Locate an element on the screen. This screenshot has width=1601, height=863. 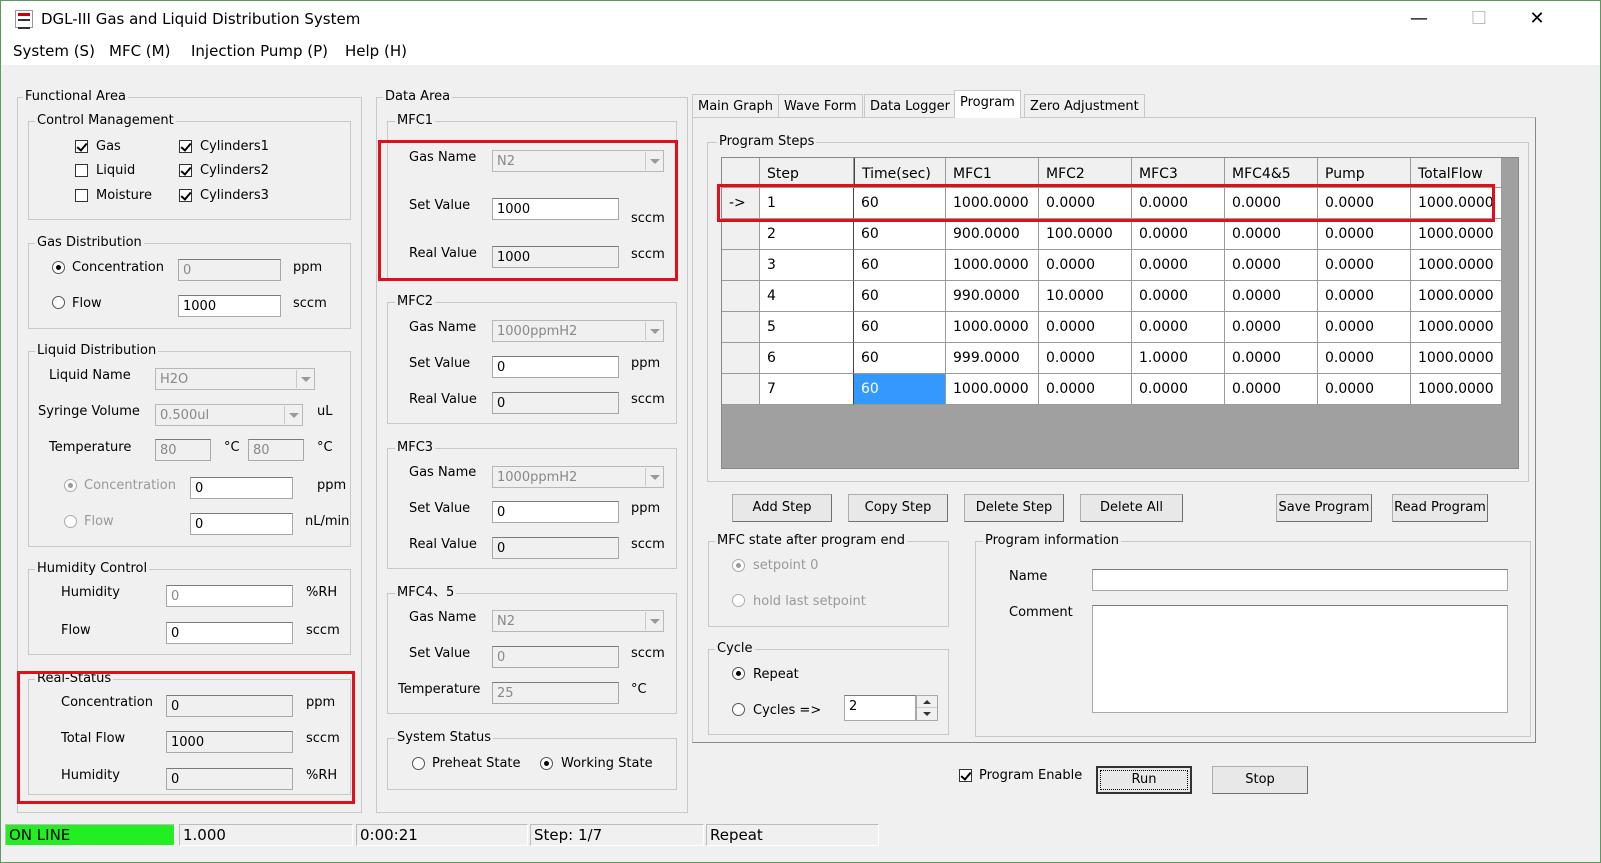
cell-mfc1: 999.0000 is located at coordinates (992, 358).